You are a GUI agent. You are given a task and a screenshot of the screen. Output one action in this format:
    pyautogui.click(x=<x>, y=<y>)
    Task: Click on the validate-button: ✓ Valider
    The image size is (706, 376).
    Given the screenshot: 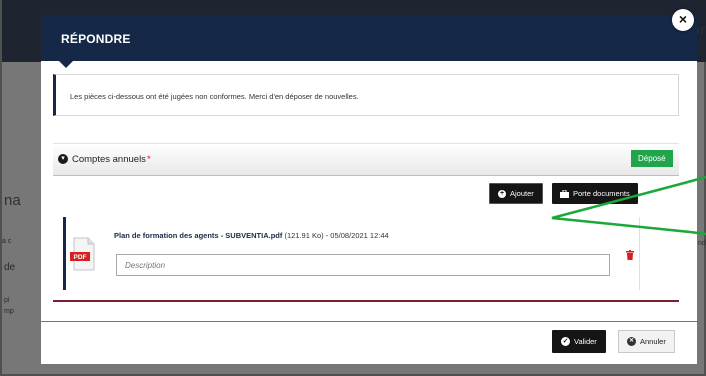 What is the action you would take?
    pyautogui.click(x=579, y=341)
    